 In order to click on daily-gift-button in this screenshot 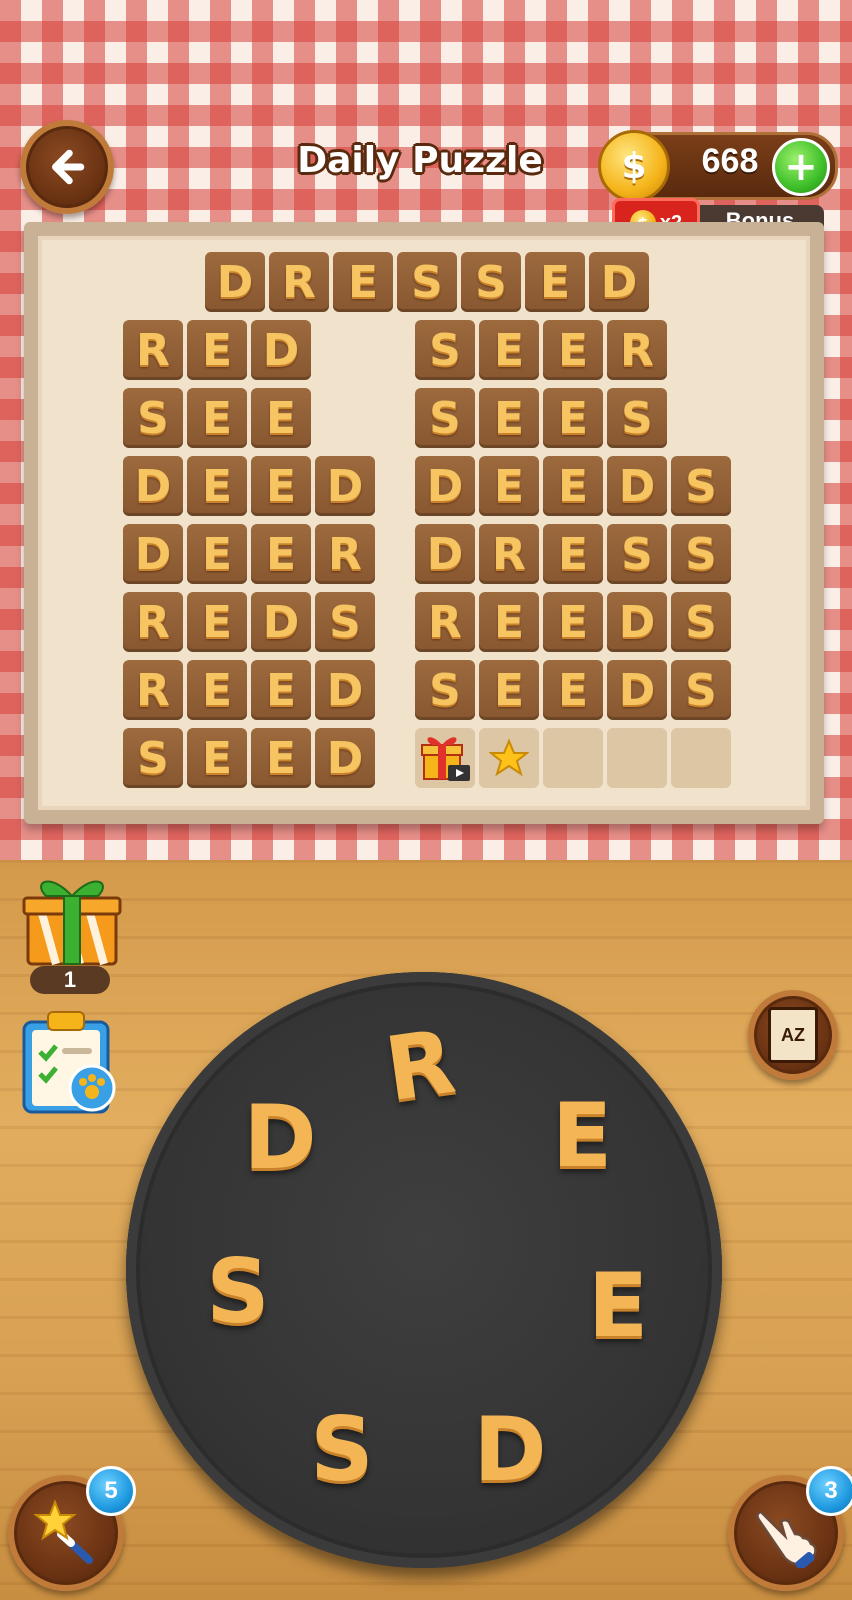, I will do `click(72, 924)`.